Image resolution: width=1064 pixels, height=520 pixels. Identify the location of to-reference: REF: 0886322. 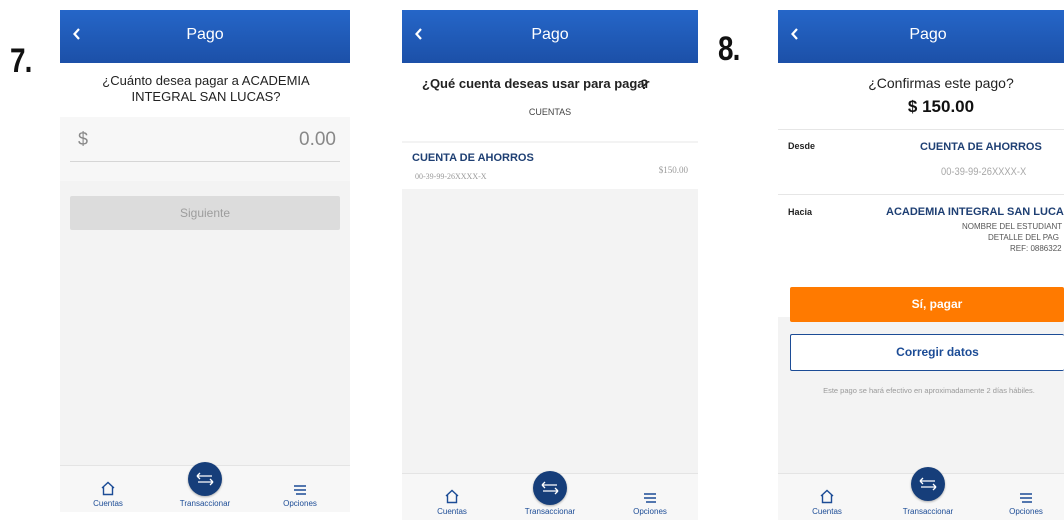
(1036, 248).